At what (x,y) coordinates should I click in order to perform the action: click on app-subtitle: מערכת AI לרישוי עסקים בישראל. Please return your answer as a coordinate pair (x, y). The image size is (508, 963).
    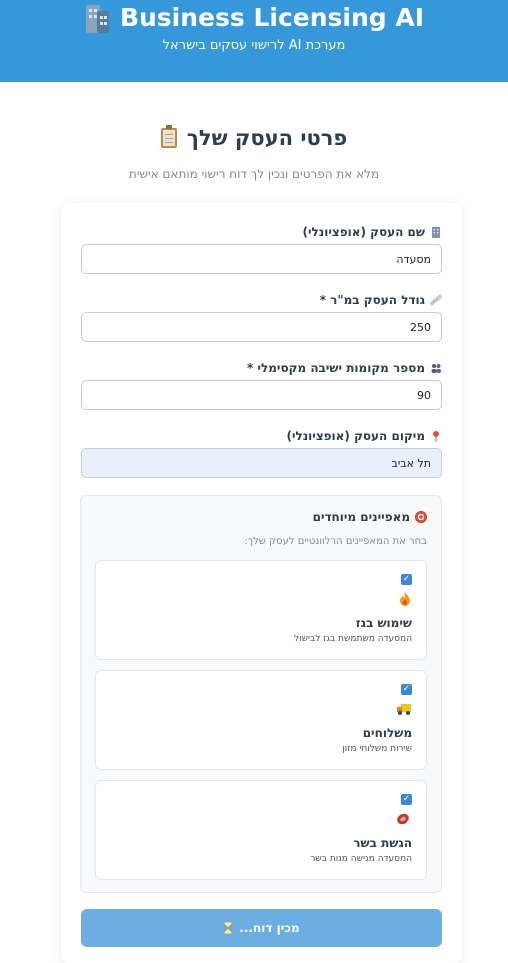
    Looking at the image, I should click on (254, 45).